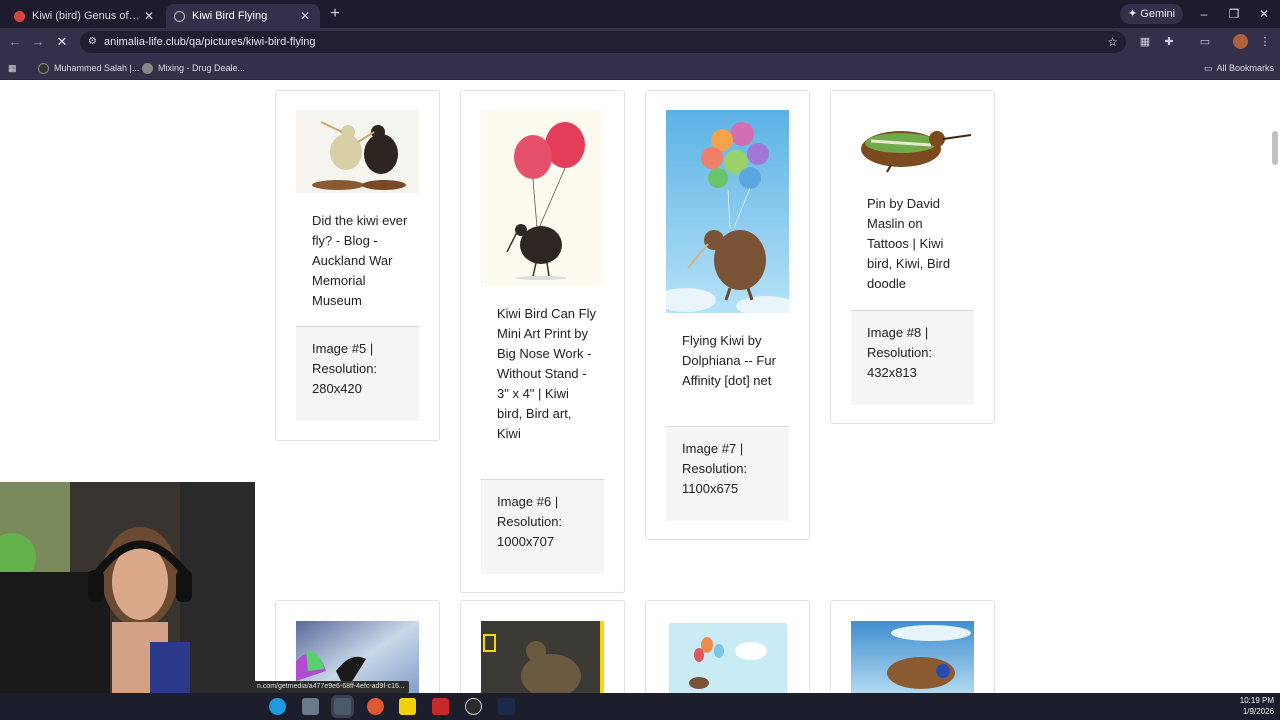 The image size is (1280, 720). Describe the element at coordinates (530, 531) in the screenshot. I see `image-resolution: Resolution: 1000x707` at that location.